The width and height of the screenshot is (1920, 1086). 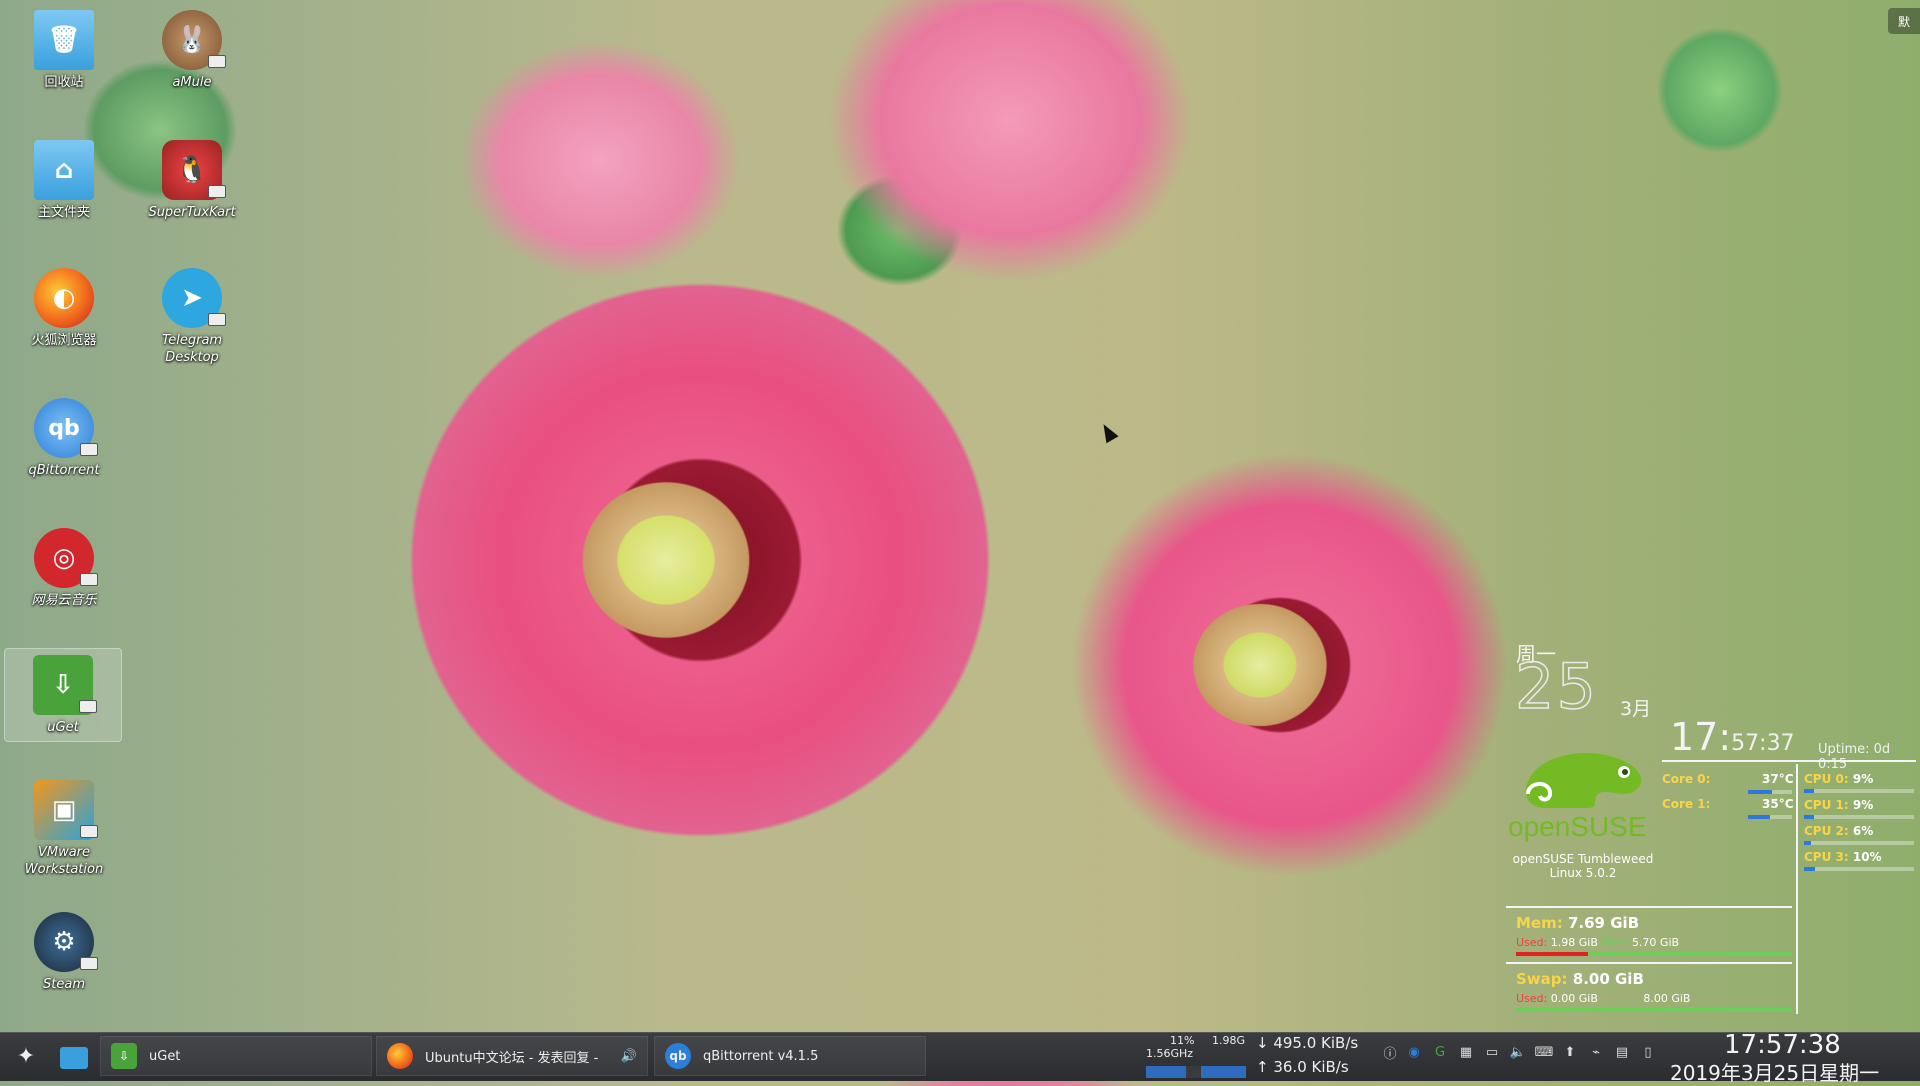 What do you see at coordinates (1649, 907) in the screenshot?
I see `mem-divider` at bounding box center [1649, 907].